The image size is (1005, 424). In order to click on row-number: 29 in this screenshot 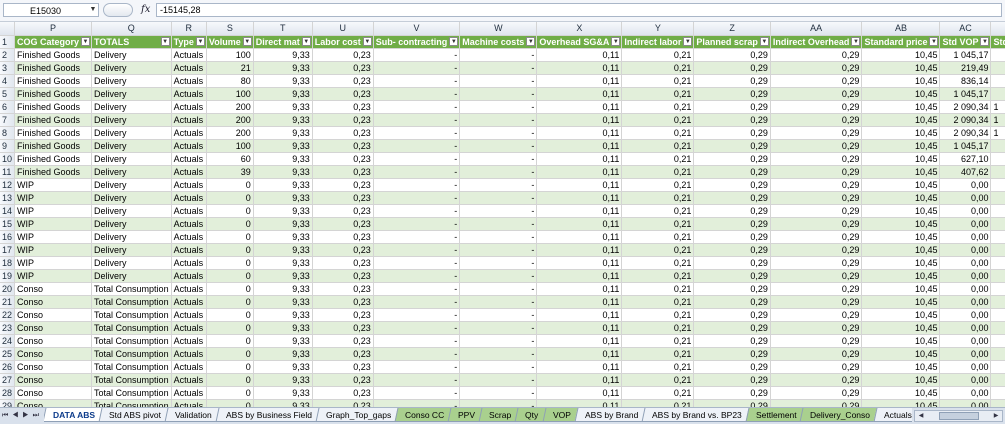, I will do `click(7, 403)`.